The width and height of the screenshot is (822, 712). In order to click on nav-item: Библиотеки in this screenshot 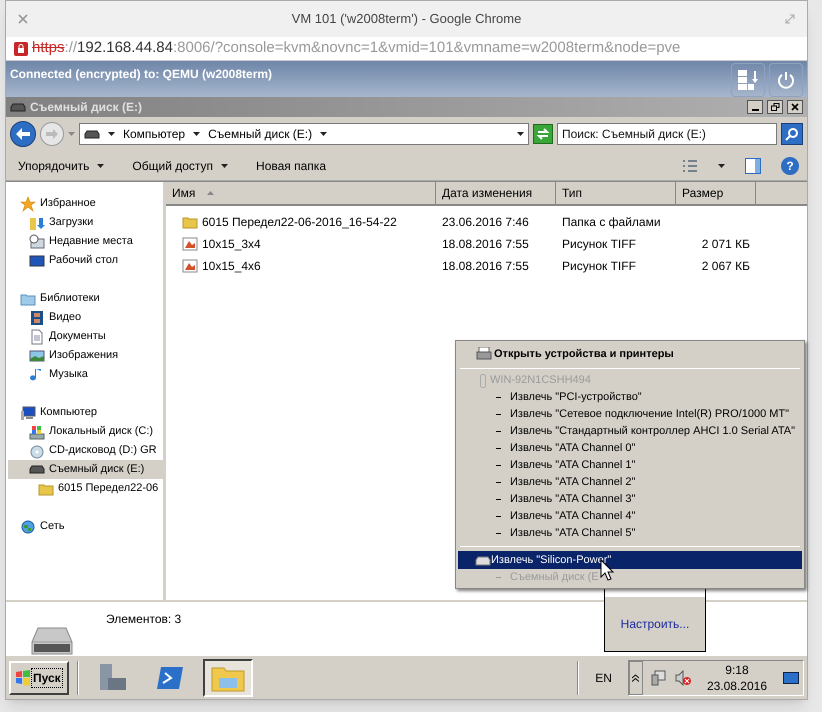, I will do `click(85, 298)`.